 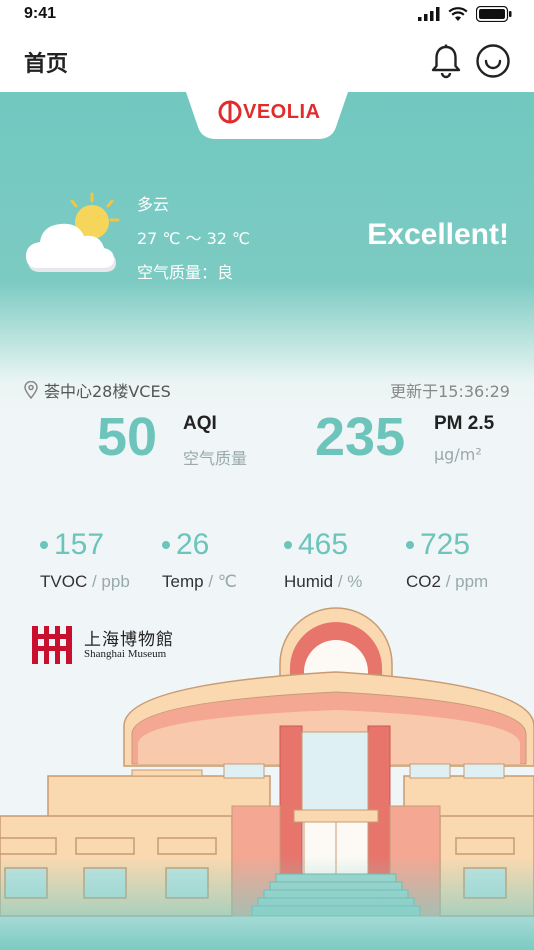 I want to click on update-time: 更新于15:36:29, so click(x=450, y=391).